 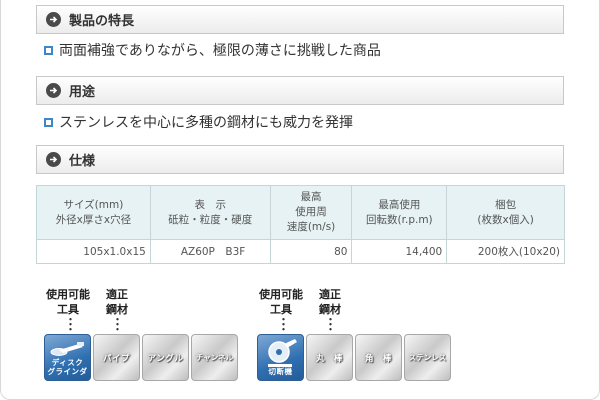 What do you see at coordinates (505, 212) in the screenshot?
I see `header-packing: 梱包 (枚数x個入)` at bounding box center [505, 212].